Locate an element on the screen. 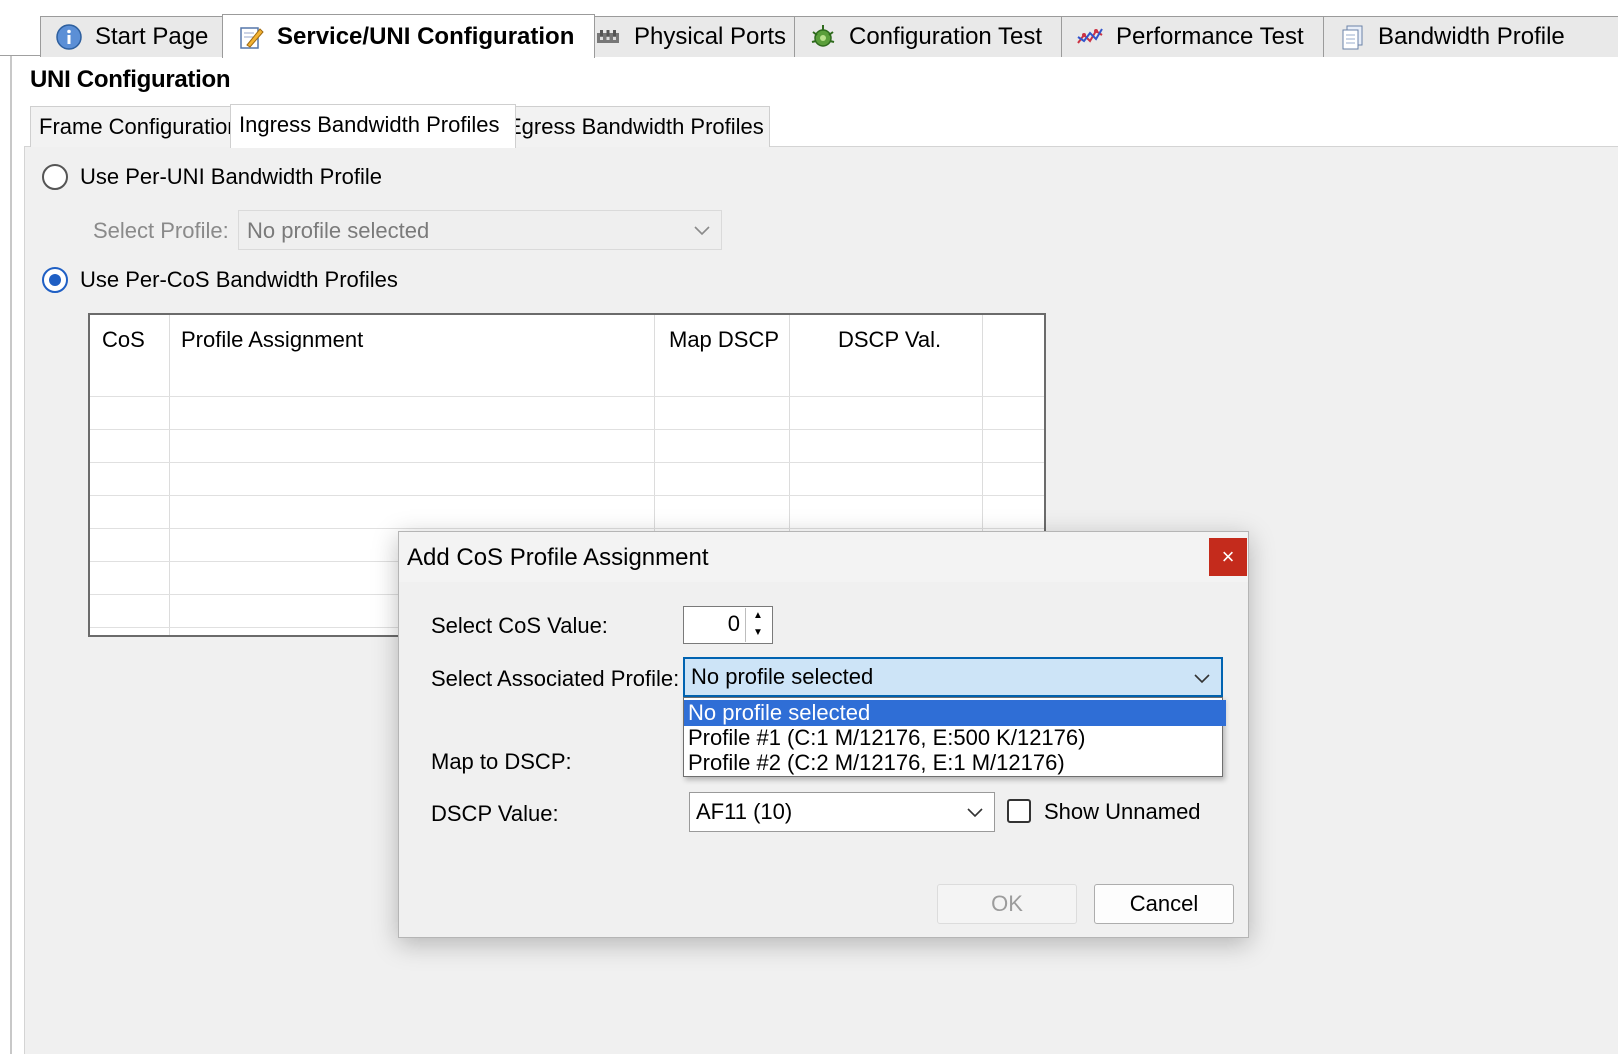 The height and width of the screenshot is (1054, 1618). show-unnamed-checkbox is located at coordinates (1019, 811).